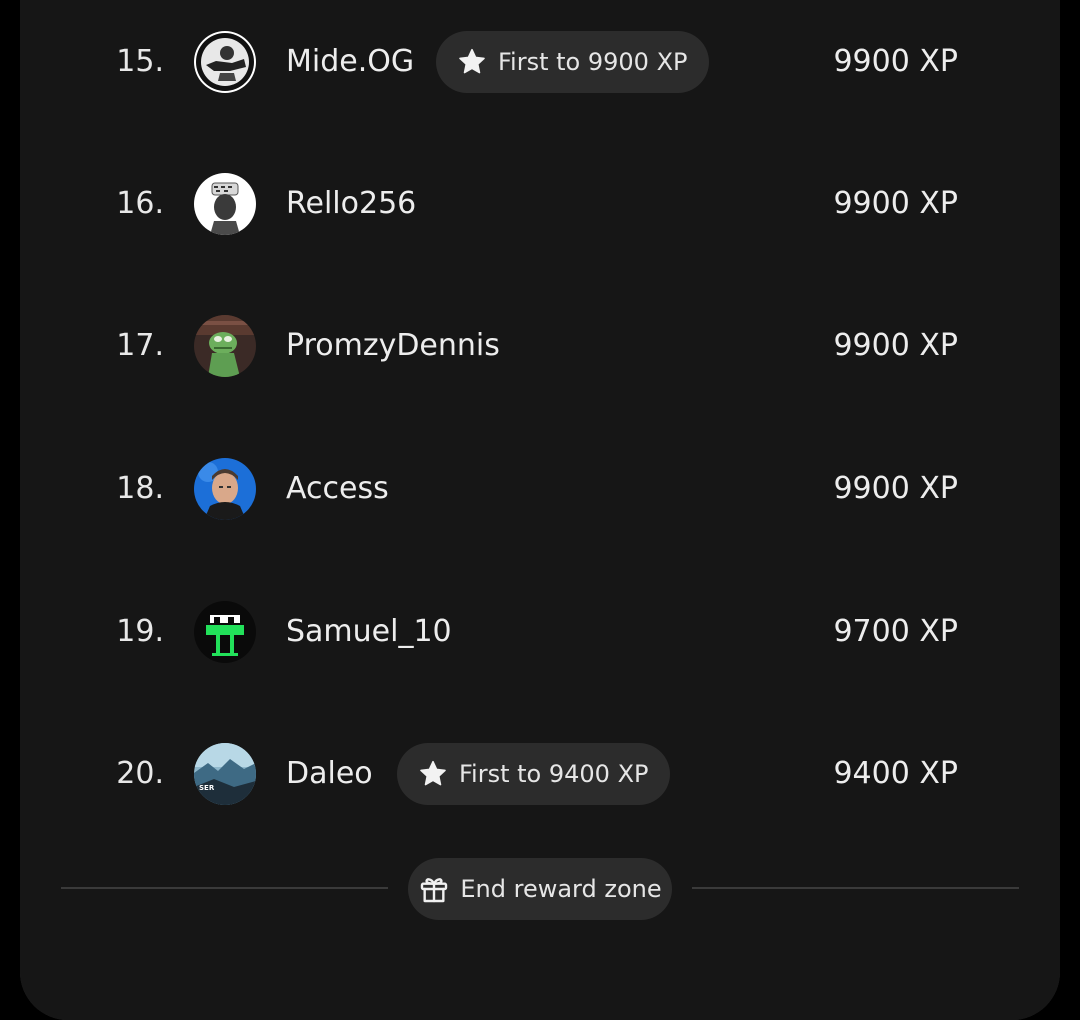 Image resolution: width=1080 pixels, height=1020 pixels. What do you see at coordinates (337, 489) in the screenshot?
I see `username: Access` at bounding box center [337, 489].